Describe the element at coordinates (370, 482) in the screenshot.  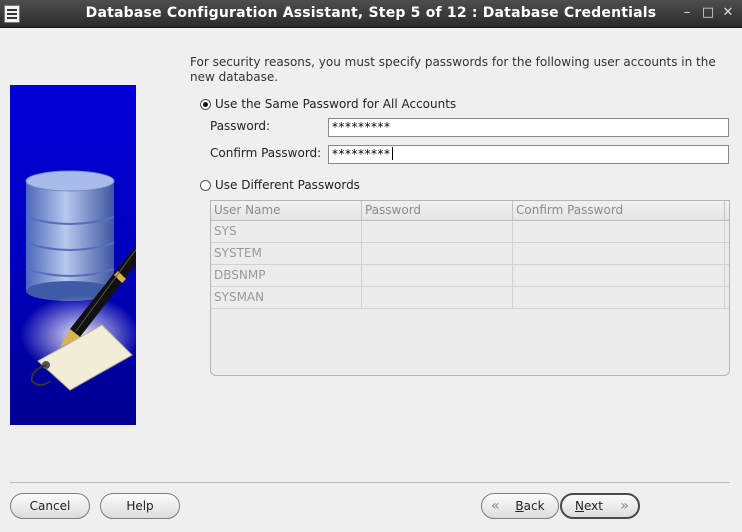
I see `button-separator` at that location.